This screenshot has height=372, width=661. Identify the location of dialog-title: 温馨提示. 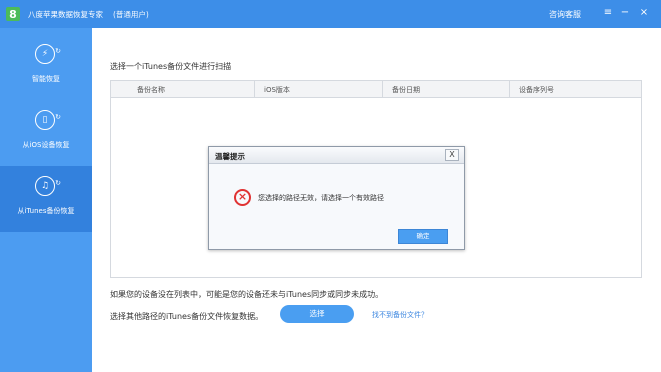
(230, 156).